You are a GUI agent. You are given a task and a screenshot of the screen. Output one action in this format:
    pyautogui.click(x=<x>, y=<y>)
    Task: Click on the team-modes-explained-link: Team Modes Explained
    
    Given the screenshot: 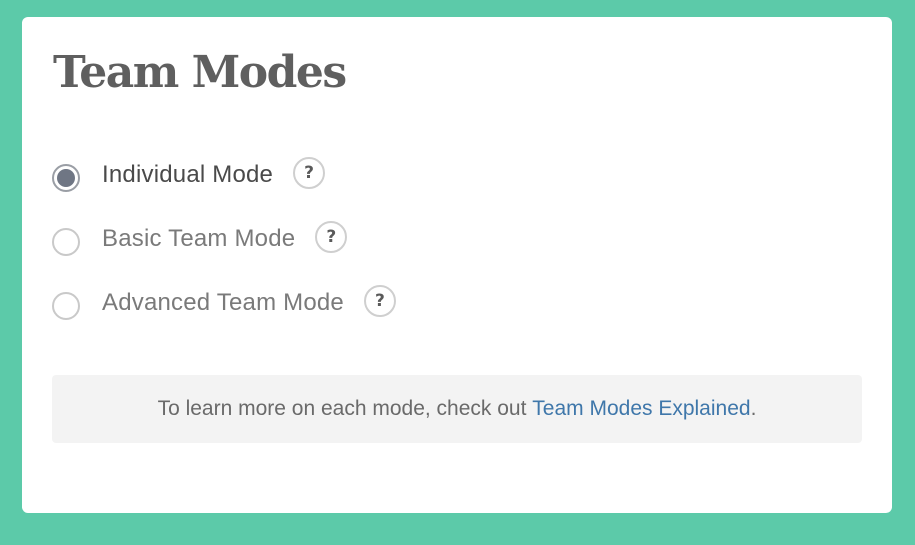 What is the action you would take?
    pyautogui.click(x=641, y=409)
    